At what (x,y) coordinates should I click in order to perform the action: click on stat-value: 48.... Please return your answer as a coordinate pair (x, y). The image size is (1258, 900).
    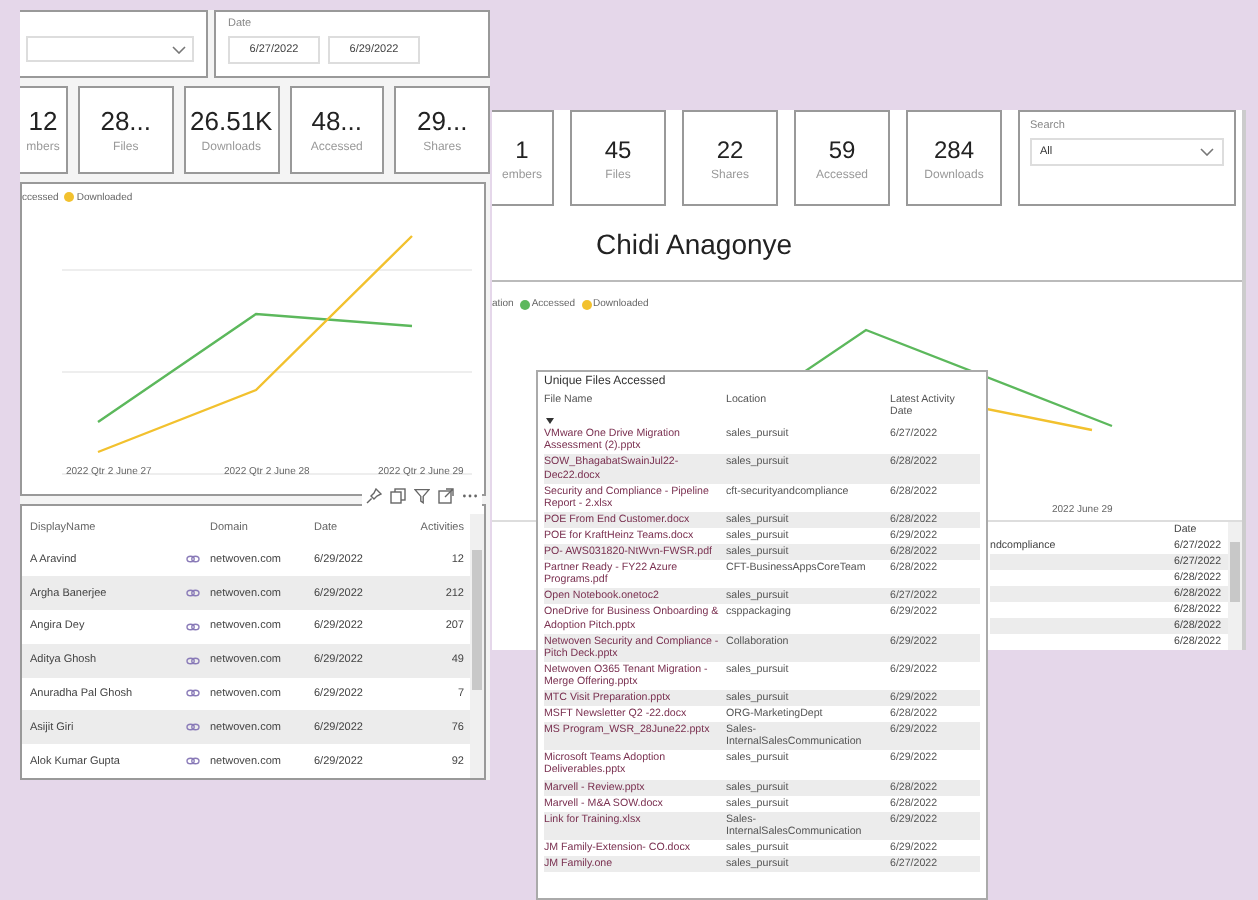
    Looking at the image, I should click on (337, 121).